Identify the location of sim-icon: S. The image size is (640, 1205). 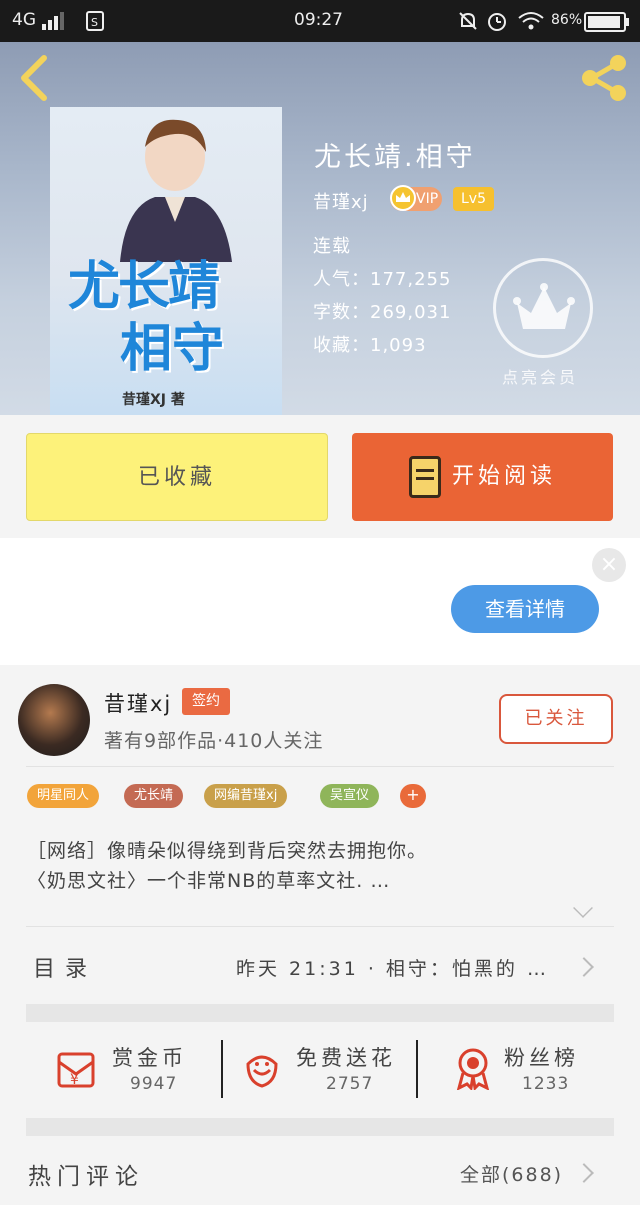
(95, 21).